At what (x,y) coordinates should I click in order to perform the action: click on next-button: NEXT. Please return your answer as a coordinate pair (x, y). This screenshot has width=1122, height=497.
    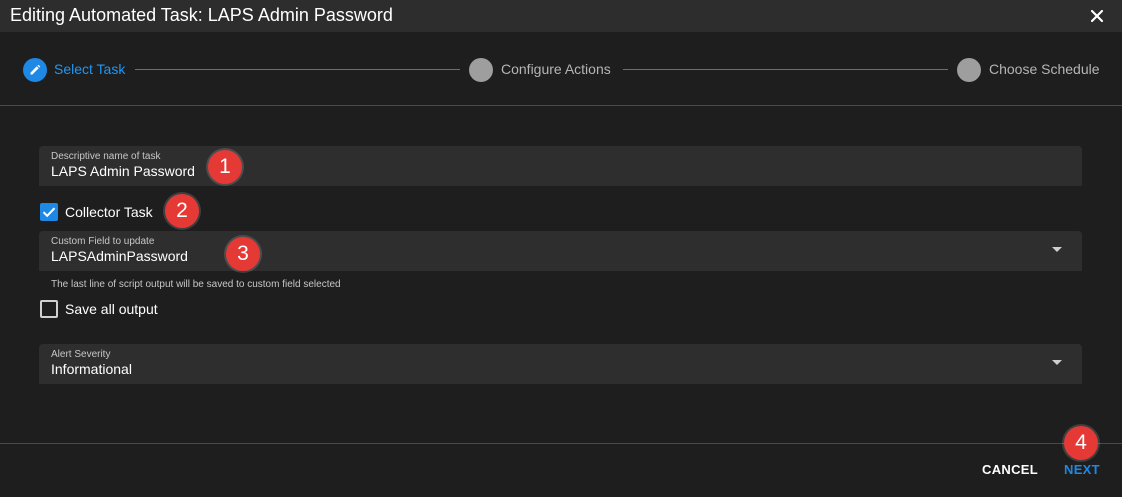
    Looking at the image, I should click on (1082, 469).